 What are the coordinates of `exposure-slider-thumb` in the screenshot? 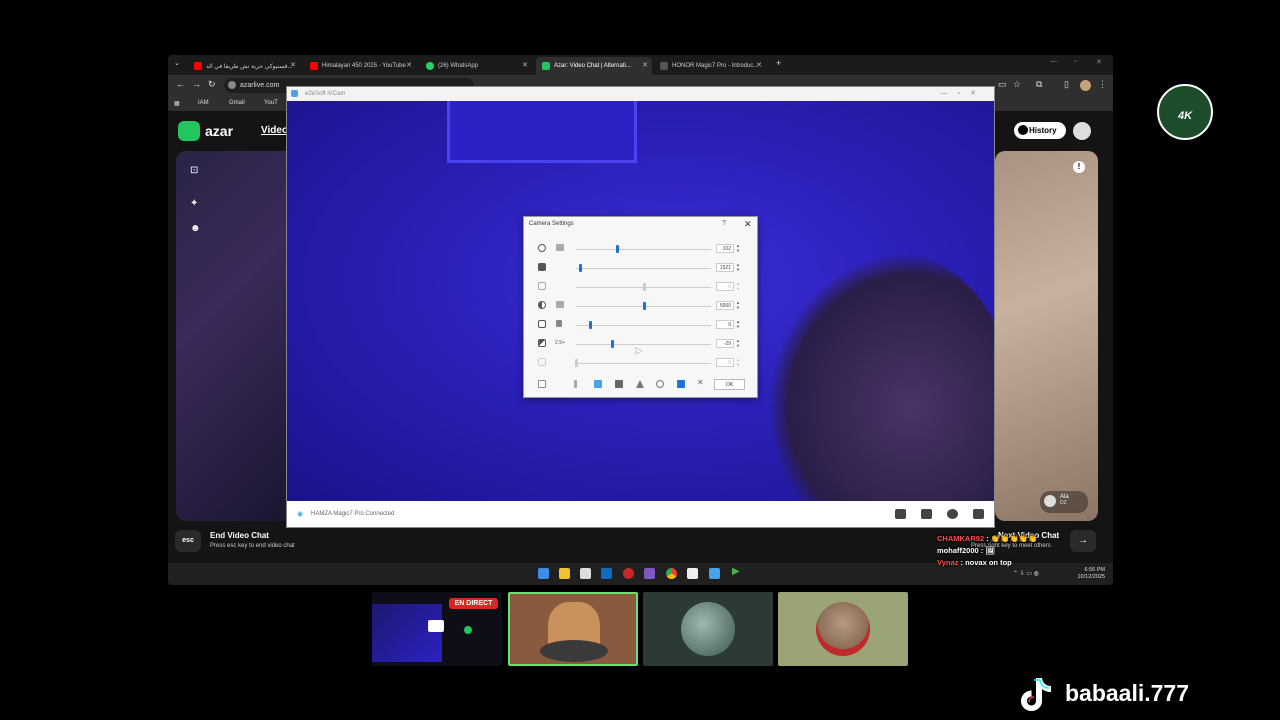 It's located at (644, 287).